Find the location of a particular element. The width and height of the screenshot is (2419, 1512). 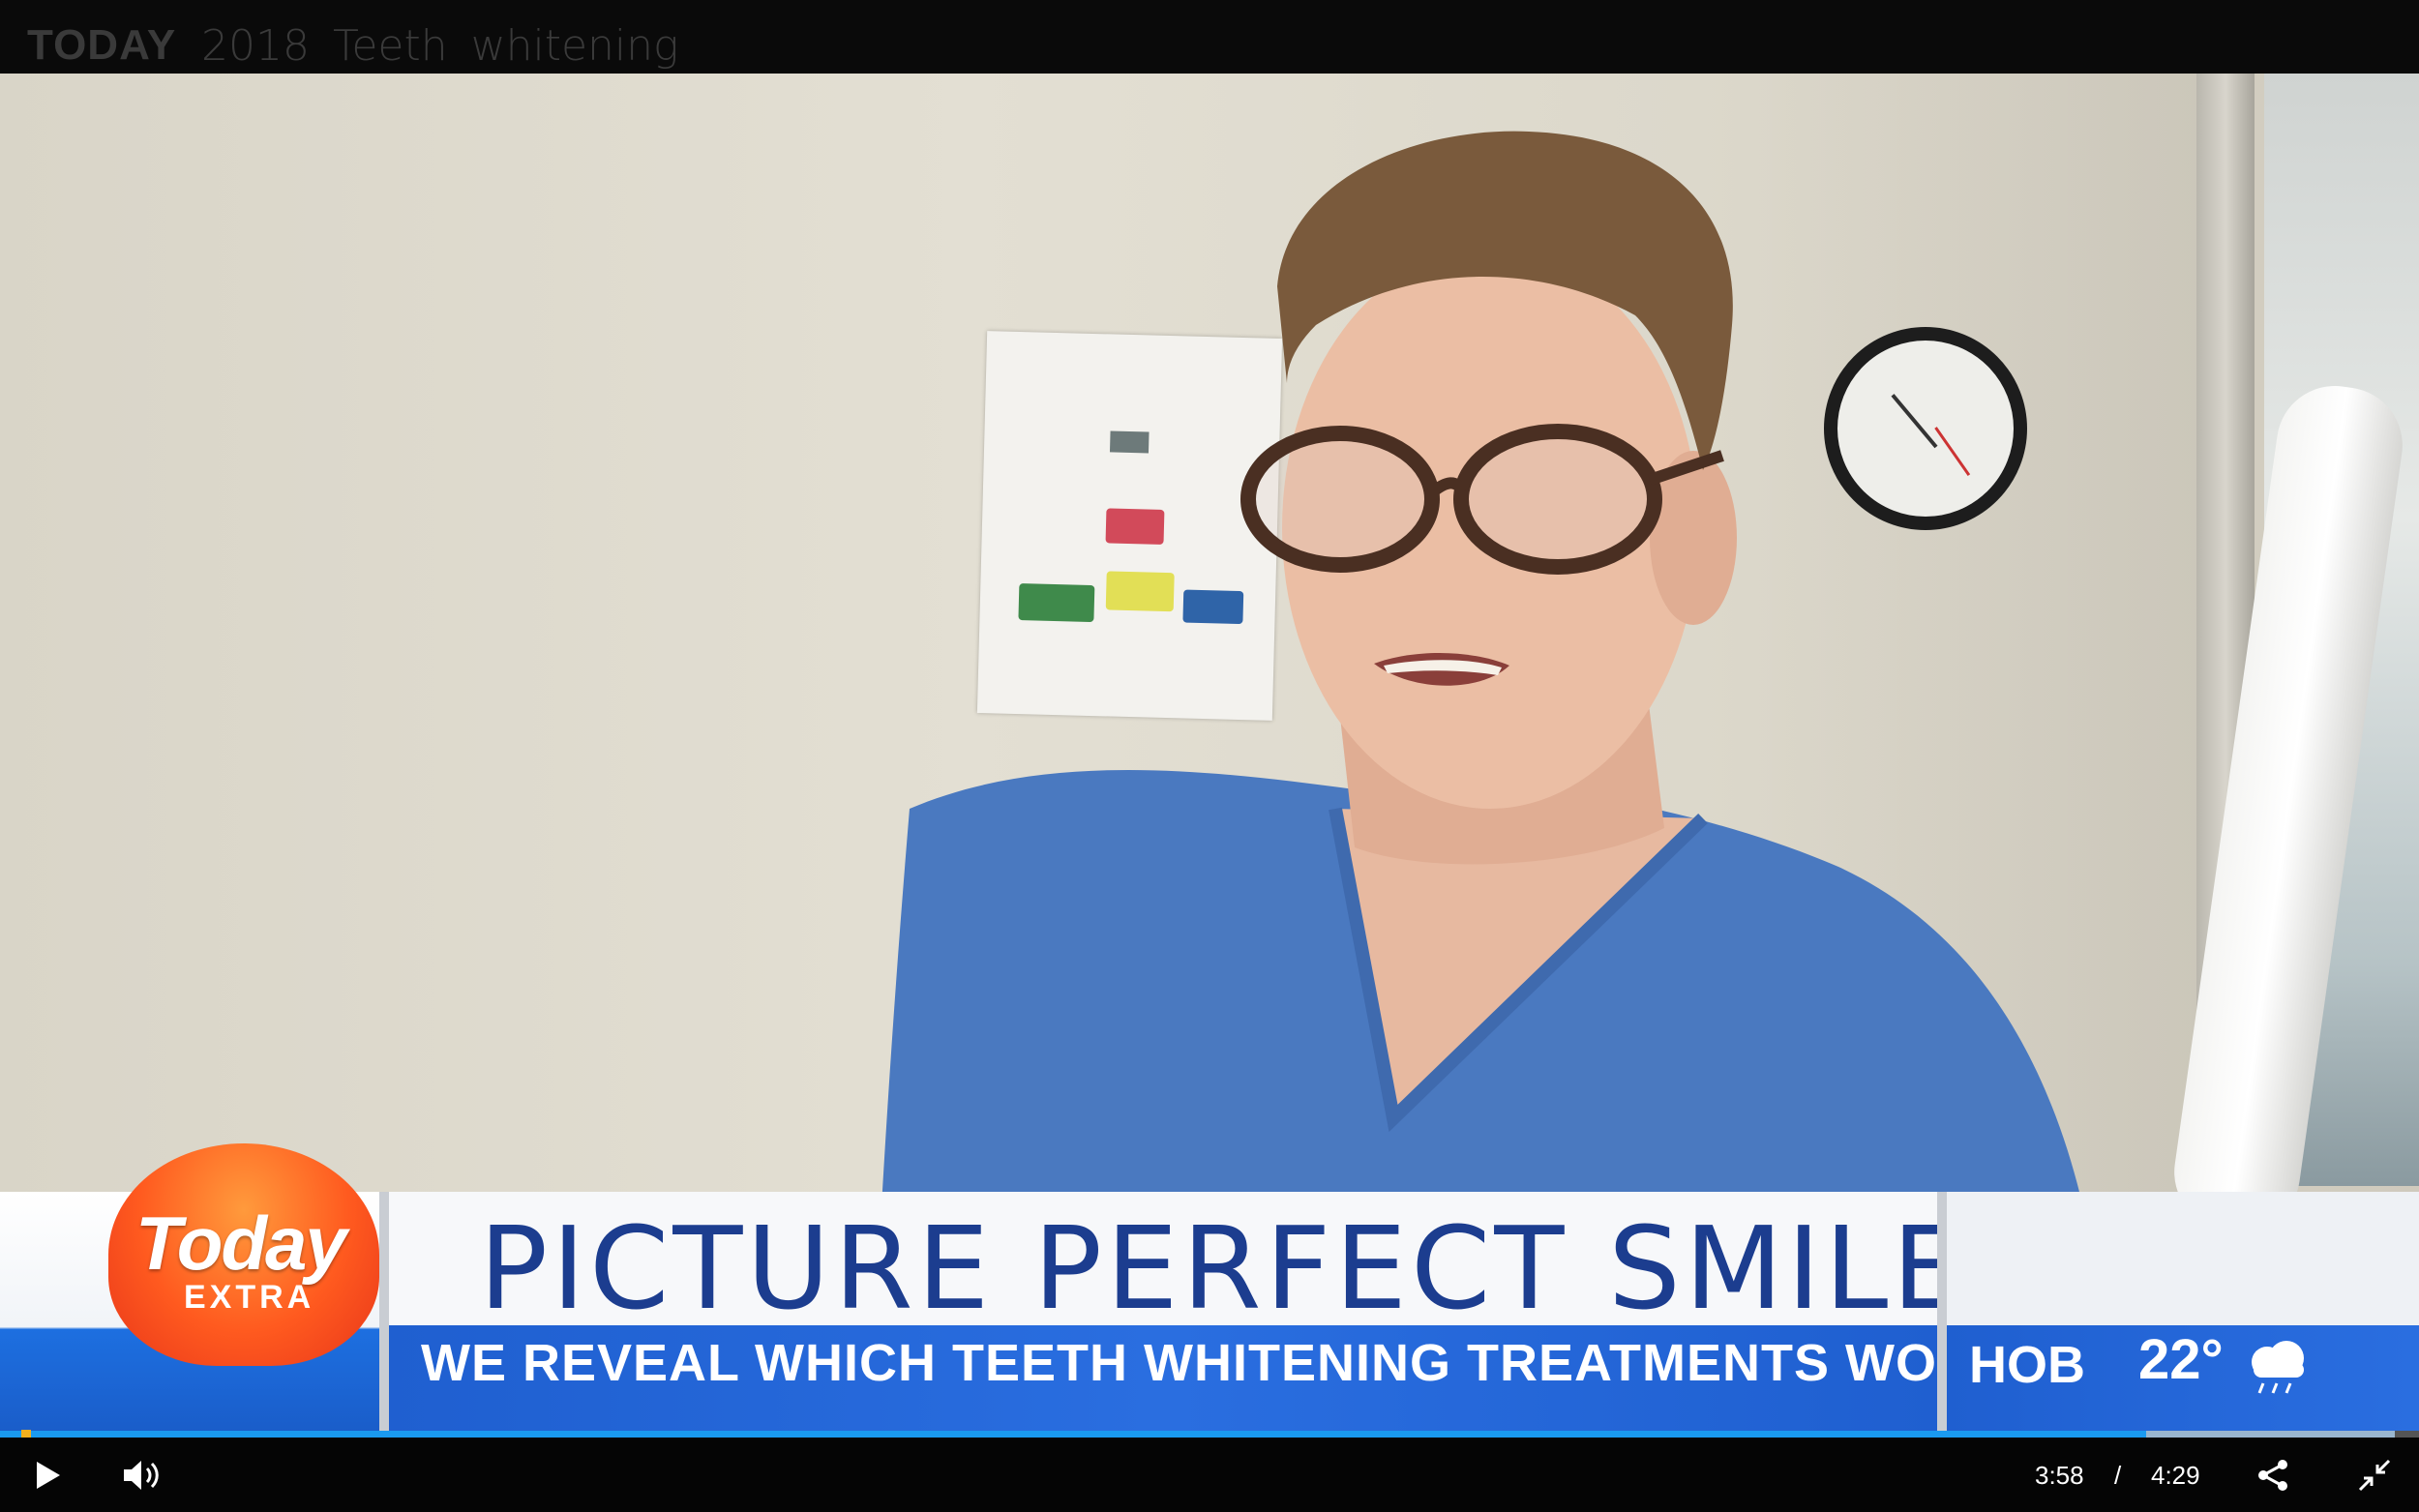

played-range is located at coordinates (1073, 1434).